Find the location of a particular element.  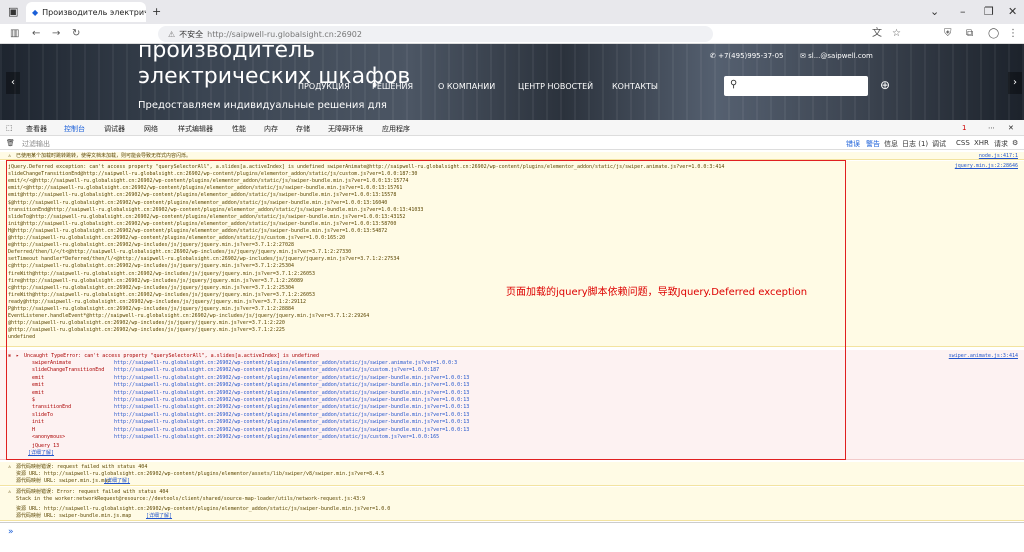

console-input-bar: » is located at coordinates (512, 537).